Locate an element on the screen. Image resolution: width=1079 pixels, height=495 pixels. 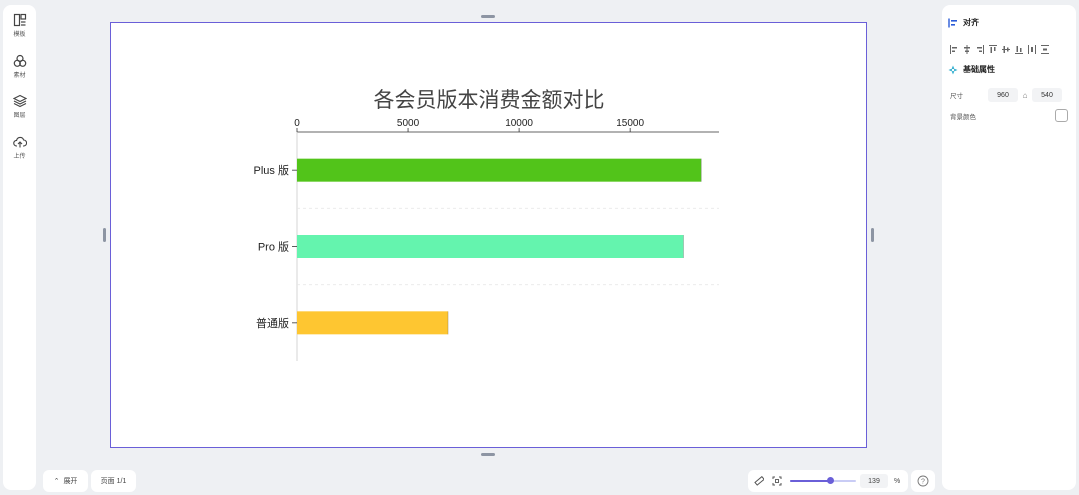
align-buttons is located at coordinates (999, 47).